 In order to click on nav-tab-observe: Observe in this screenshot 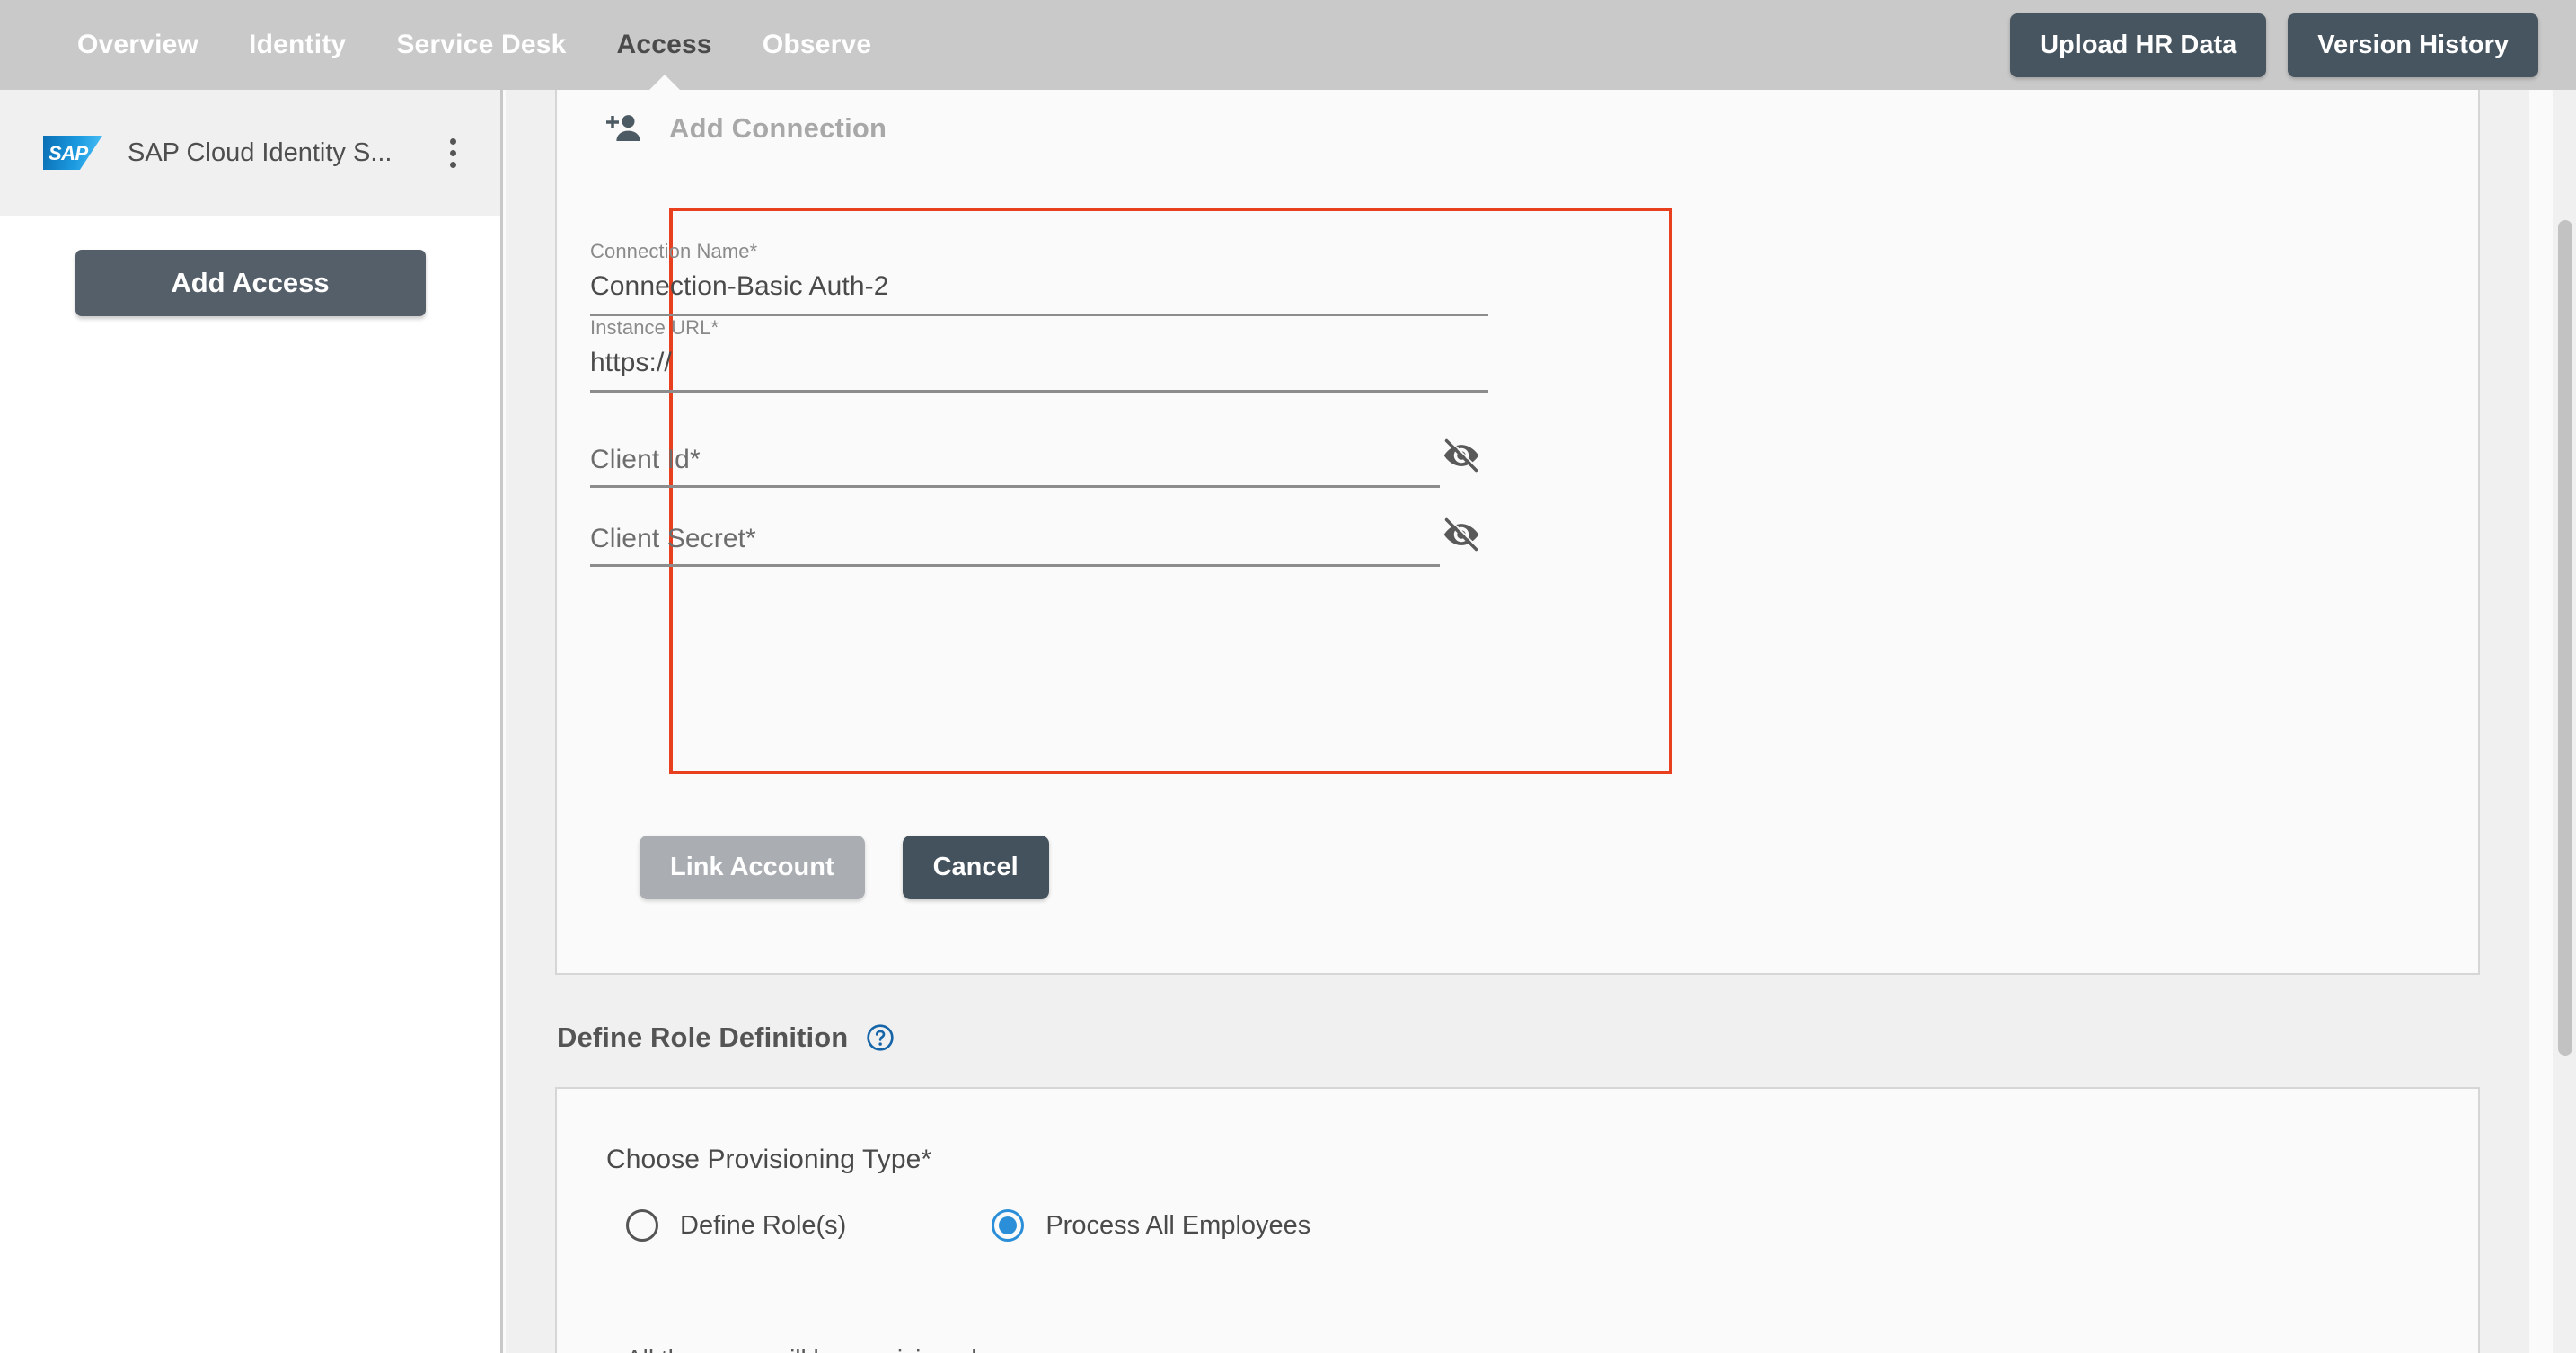, I will do `click(816, 45)`.